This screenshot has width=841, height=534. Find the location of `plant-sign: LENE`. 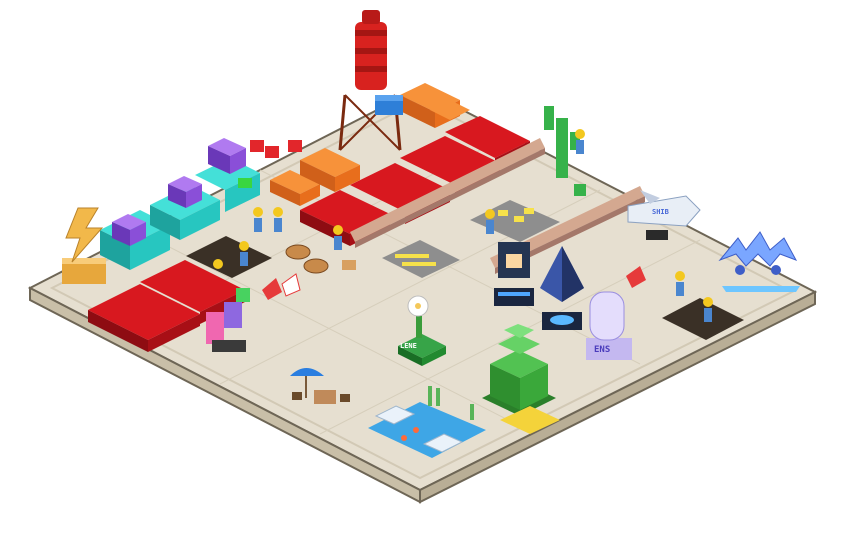

plant-sign: LENE is located at coordinates (408, 346).